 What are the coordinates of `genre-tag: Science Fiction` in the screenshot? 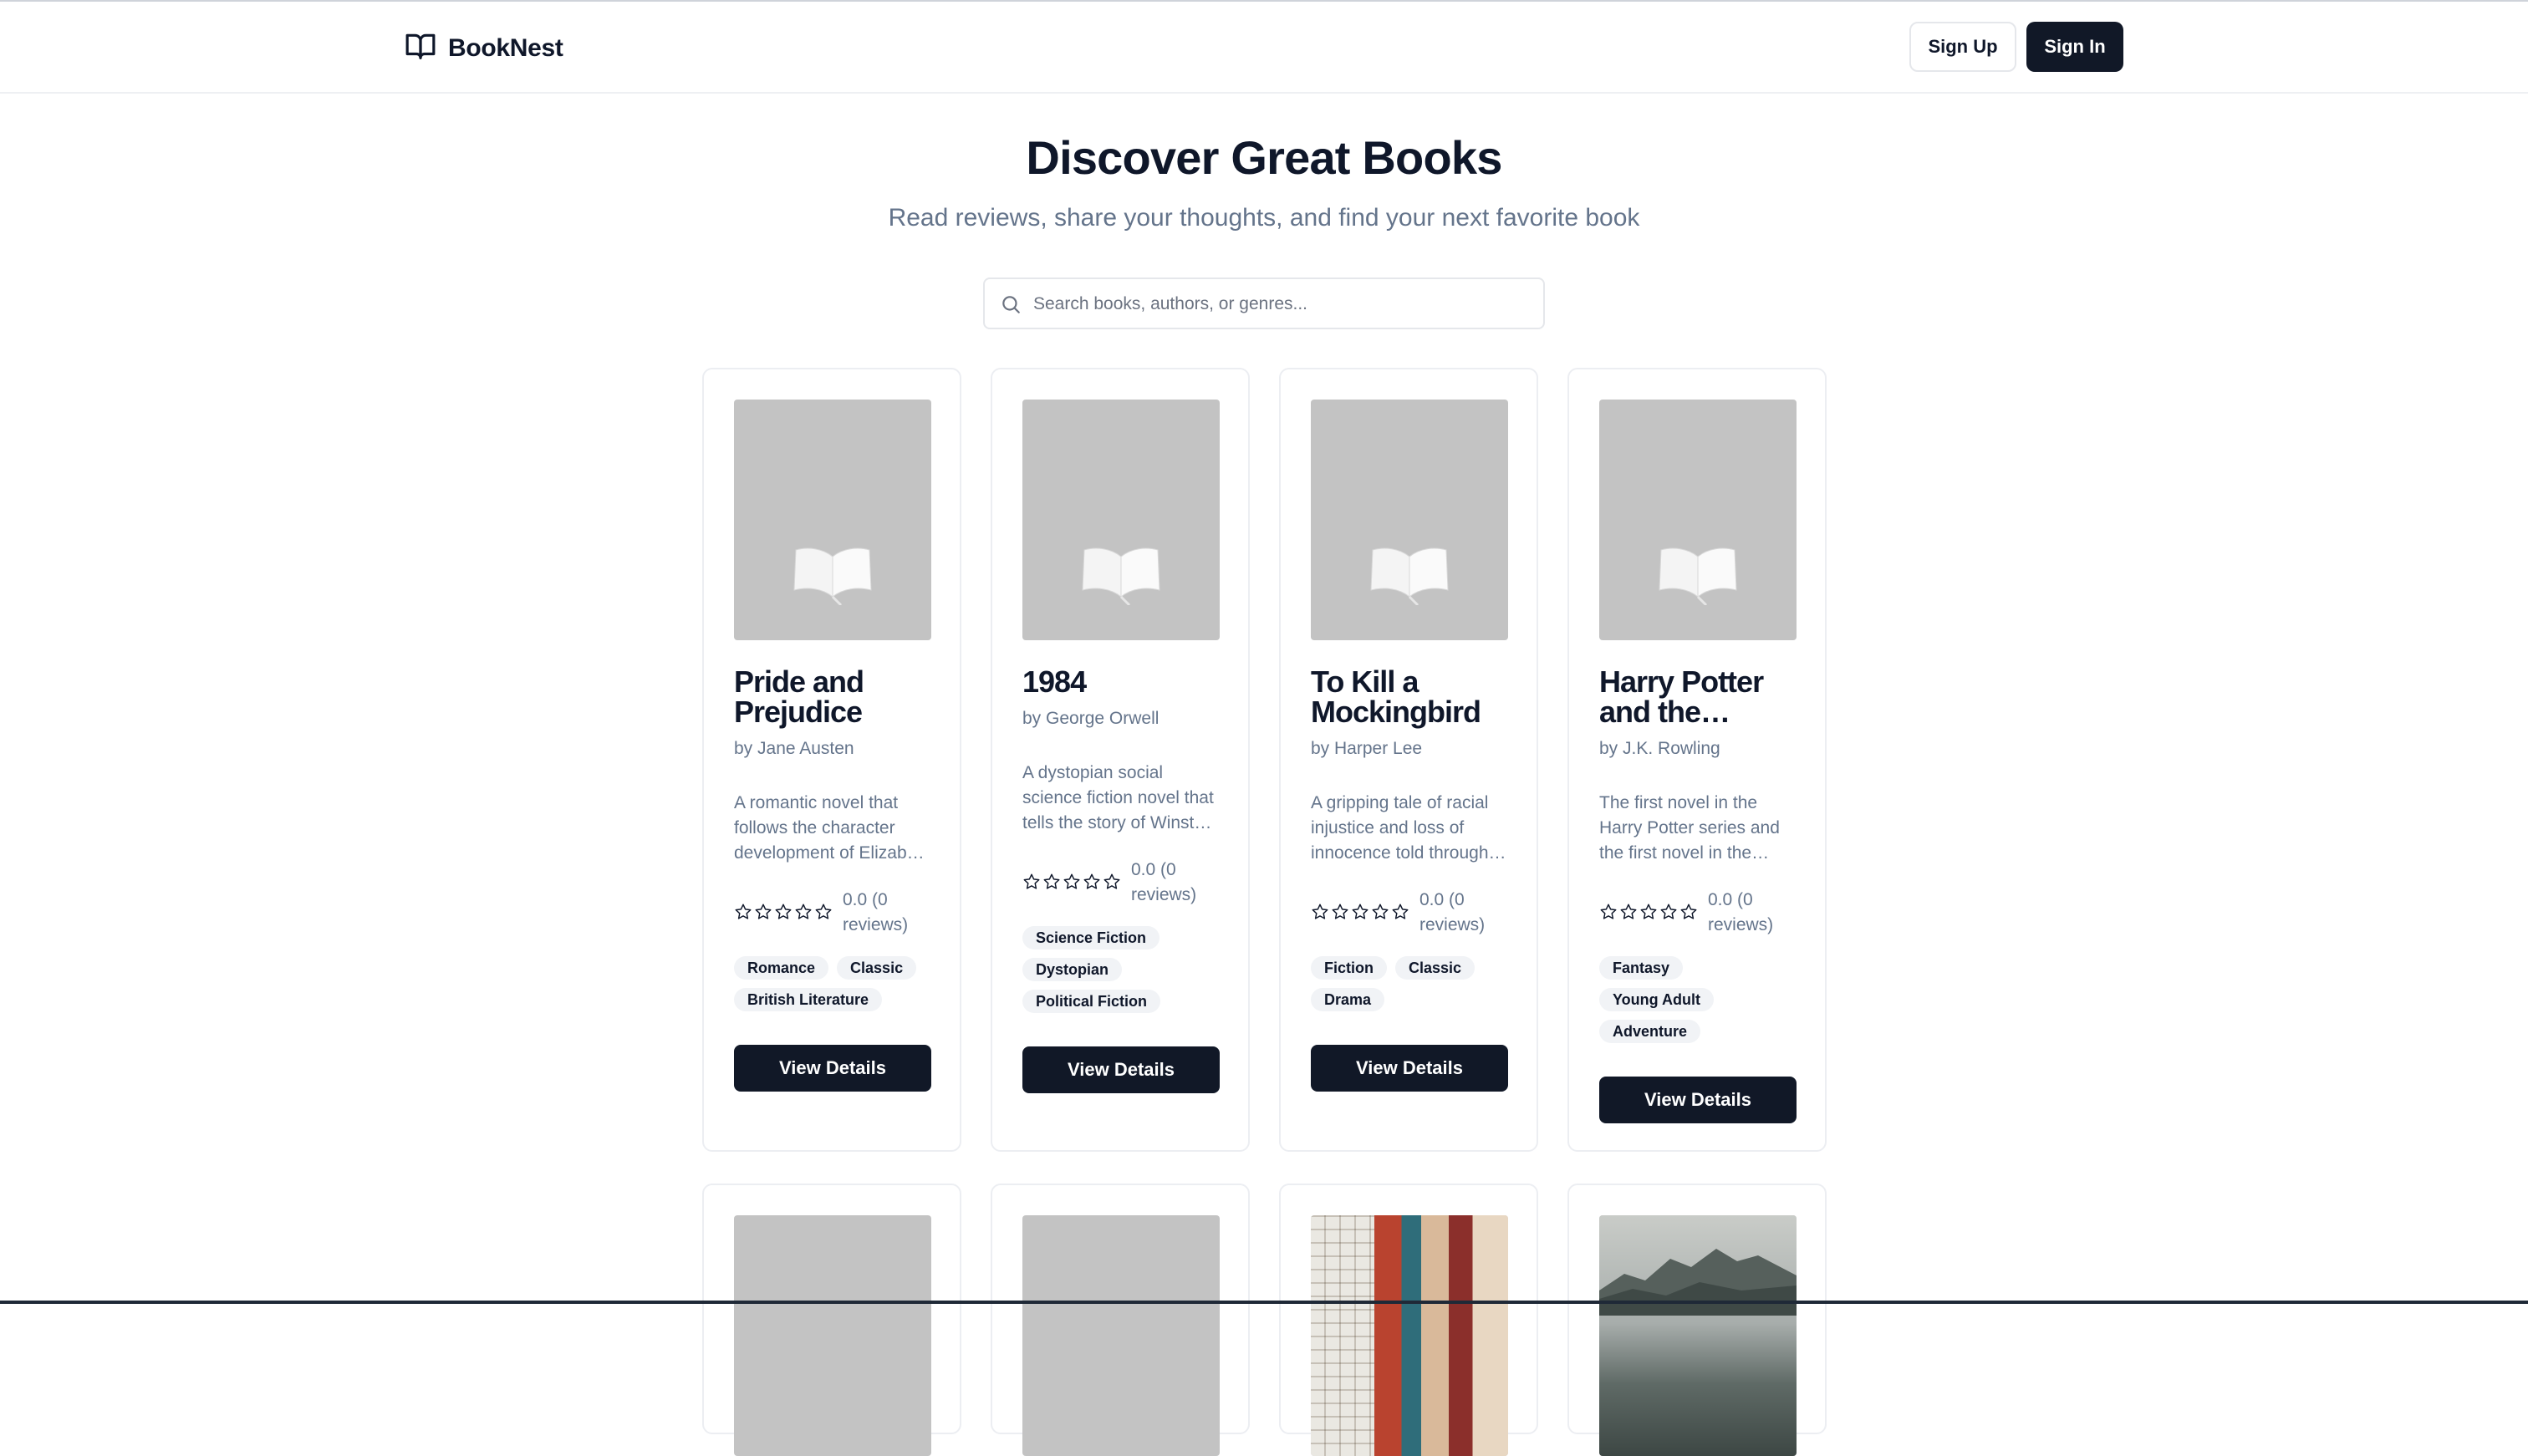 It's located at (1091, 937).